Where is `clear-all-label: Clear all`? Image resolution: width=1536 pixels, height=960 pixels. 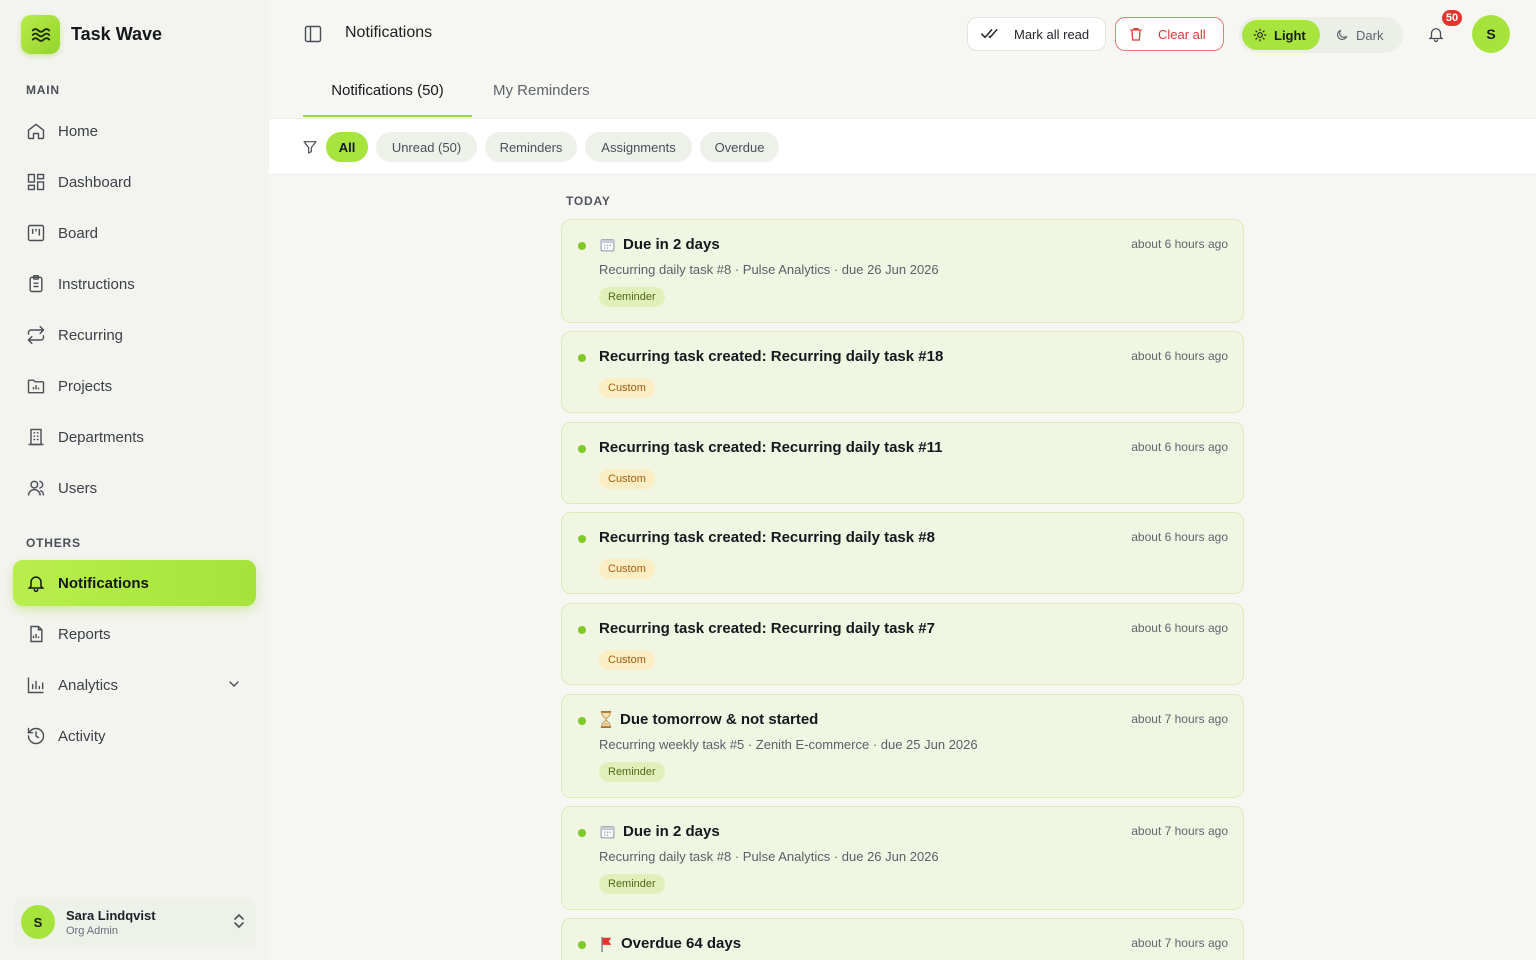
clear-all-label: Clear all is located at coordinates (1182, 34).